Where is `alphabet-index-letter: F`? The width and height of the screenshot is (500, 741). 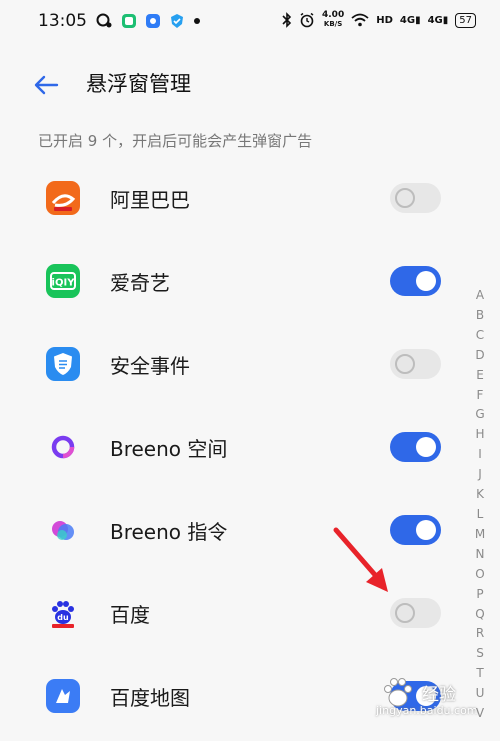 alphabet-index-letter: F is located at coordinates (480, 396).